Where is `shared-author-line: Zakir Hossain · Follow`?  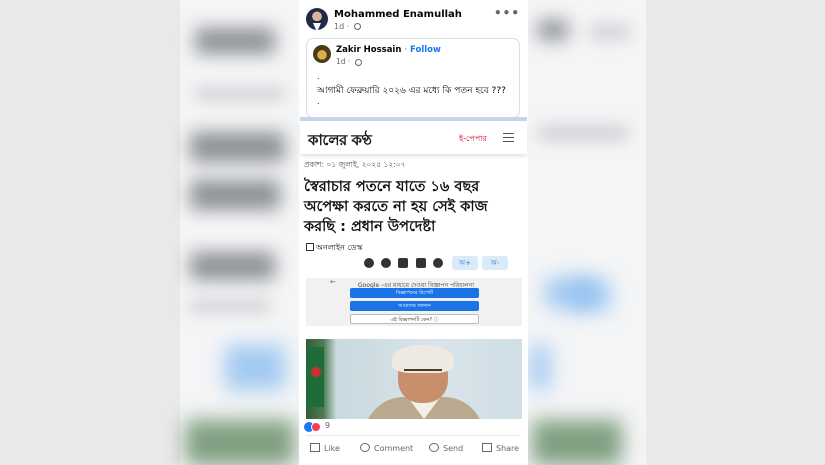
shared-author-line: Zakir Hossain · Follow is located at coordinates (388, 50).